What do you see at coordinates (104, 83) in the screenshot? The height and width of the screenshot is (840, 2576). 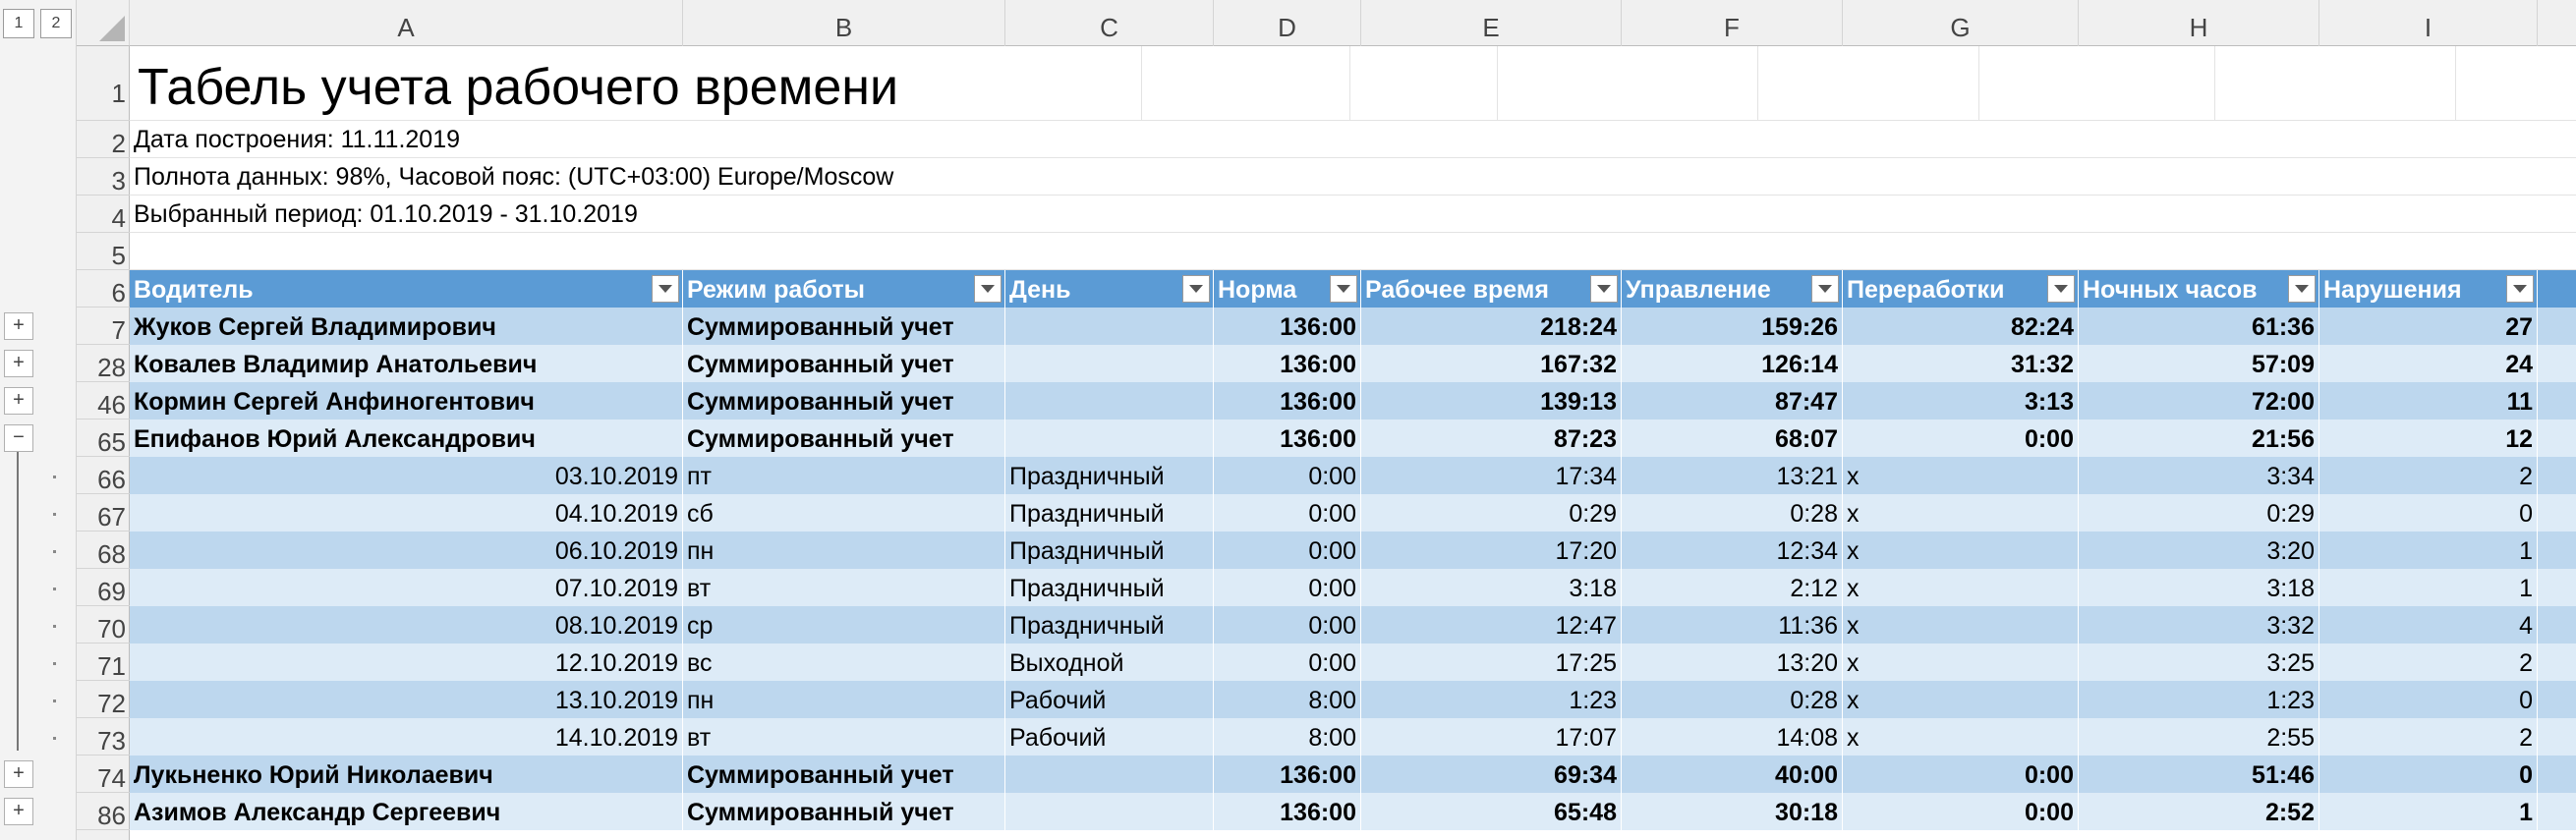 I see `row-header: 1` at bounding box center [104, 83].